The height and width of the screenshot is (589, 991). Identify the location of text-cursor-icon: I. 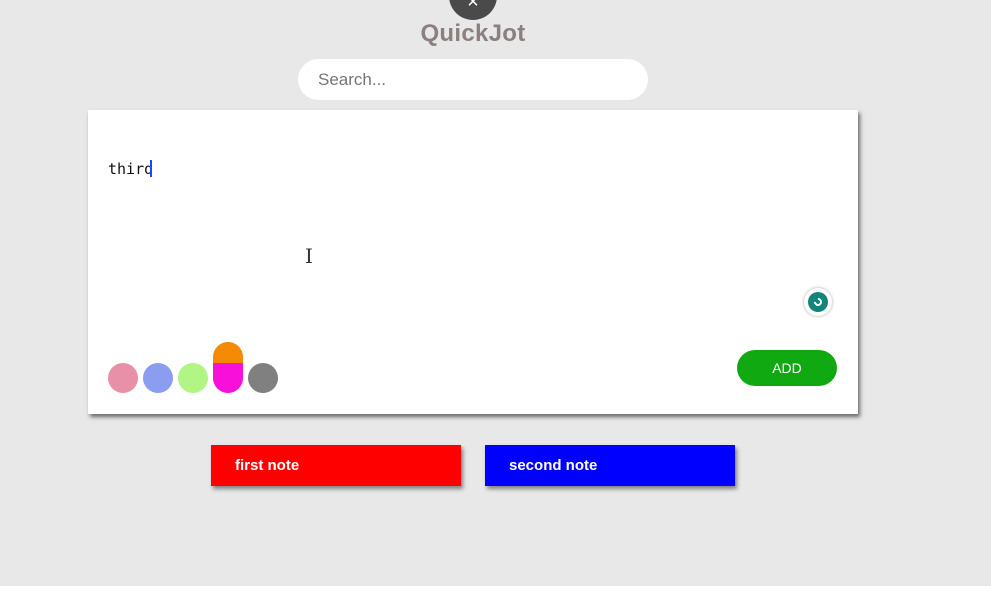
(309, 256).